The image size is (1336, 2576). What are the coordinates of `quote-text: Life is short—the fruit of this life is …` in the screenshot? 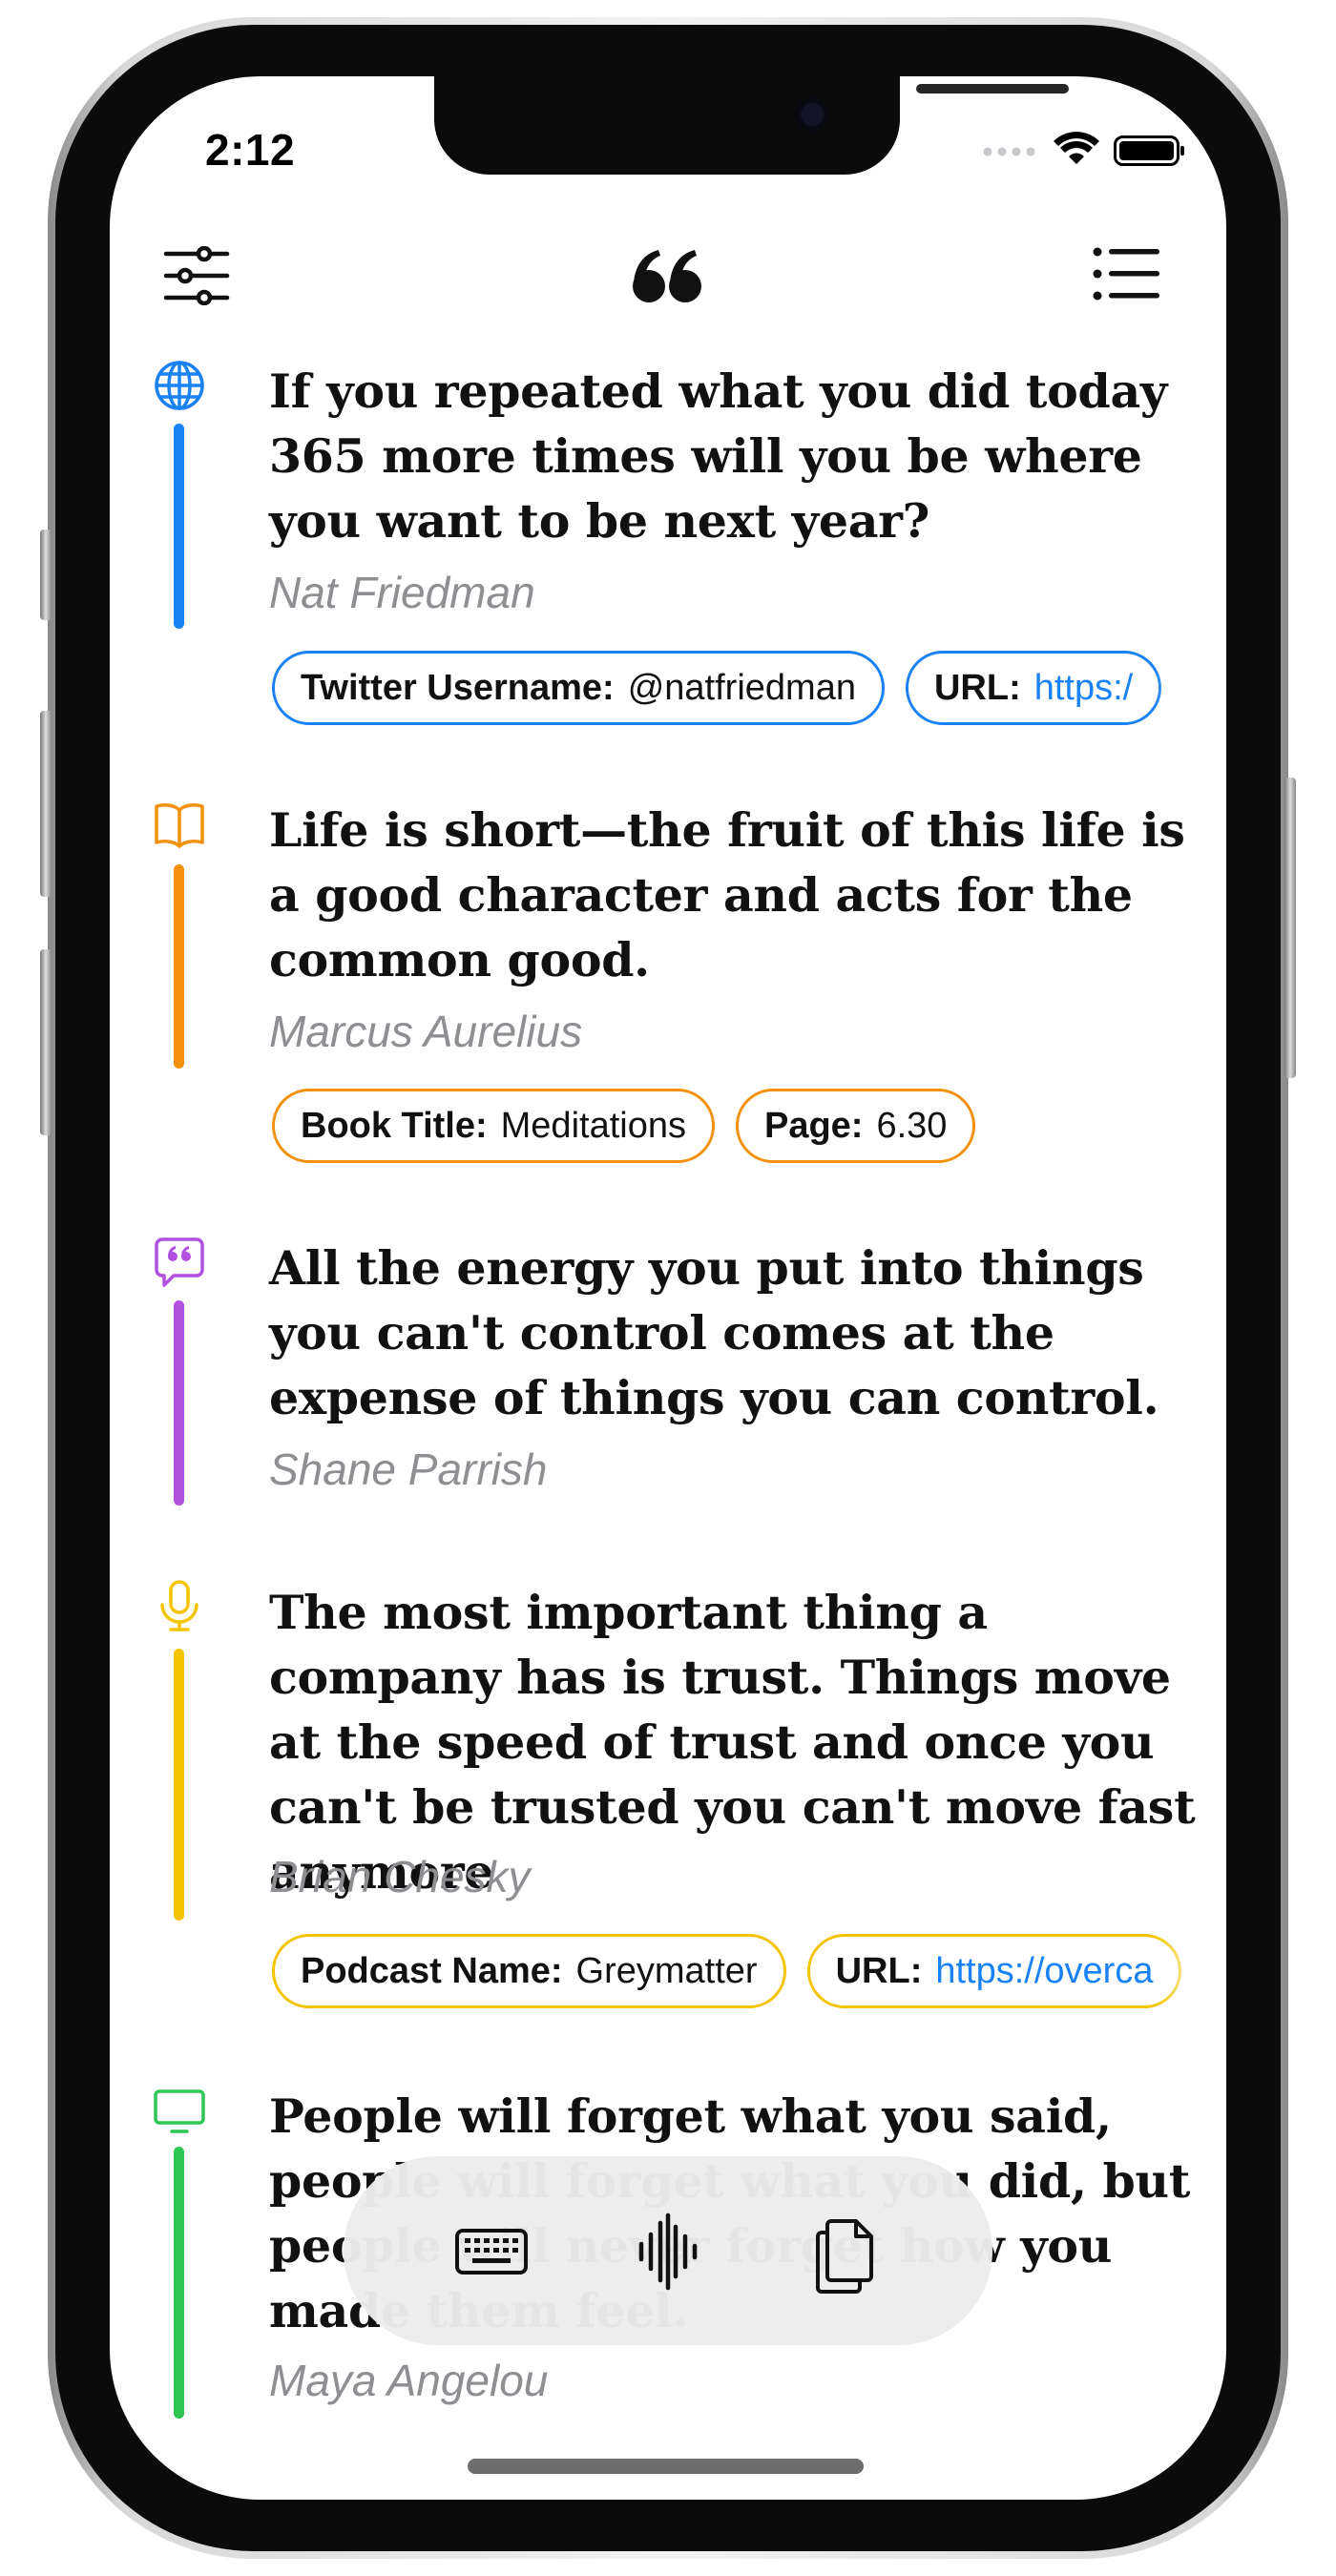 It's located at (727, 894).